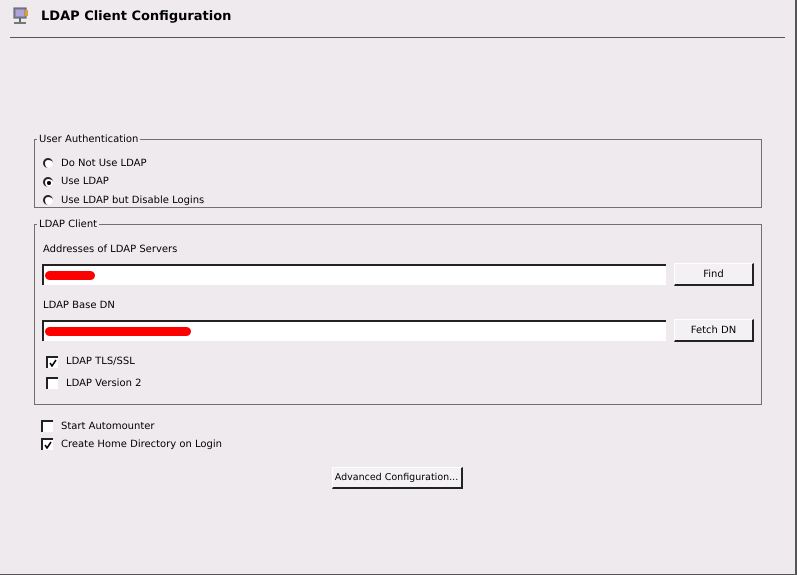 This screenshot has height=575, width=797. Describe the element at coordinates (714, 274) in the screenshot. I see `action-button: Find` at that location.